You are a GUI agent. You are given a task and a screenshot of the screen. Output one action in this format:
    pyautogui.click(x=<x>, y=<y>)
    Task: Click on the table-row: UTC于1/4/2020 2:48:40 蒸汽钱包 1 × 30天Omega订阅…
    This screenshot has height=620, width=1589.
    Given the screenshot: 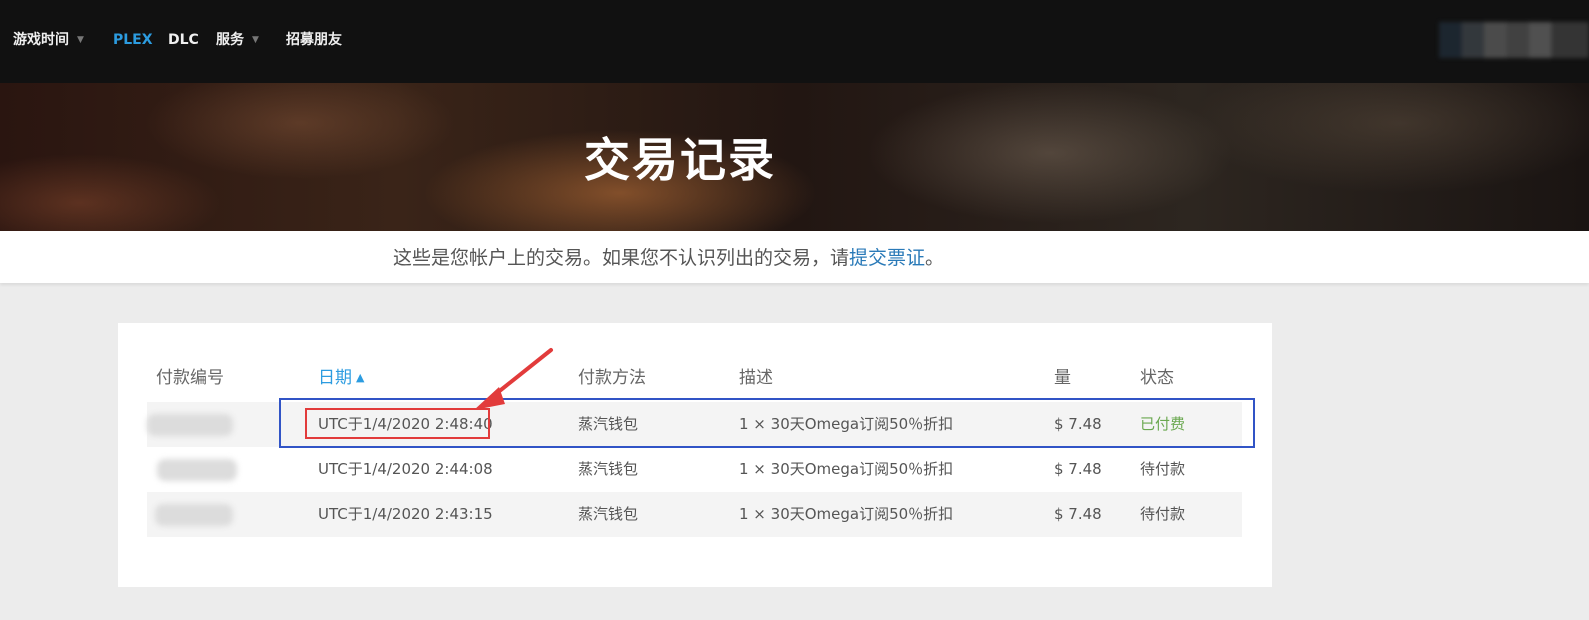 What is the action you would take?
    pyautogui.click(x=694, y=424)
    